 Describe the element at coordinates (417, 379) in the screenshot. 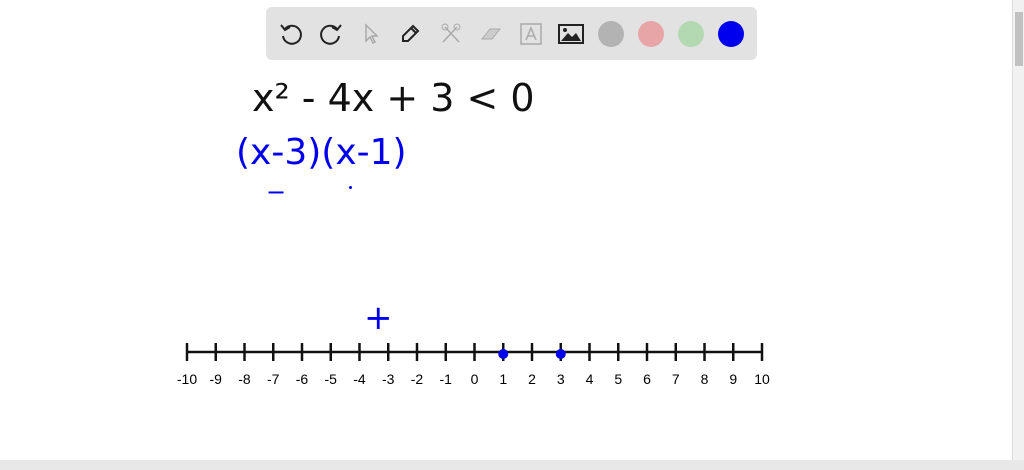

I see `tick-label: -2` at that location.